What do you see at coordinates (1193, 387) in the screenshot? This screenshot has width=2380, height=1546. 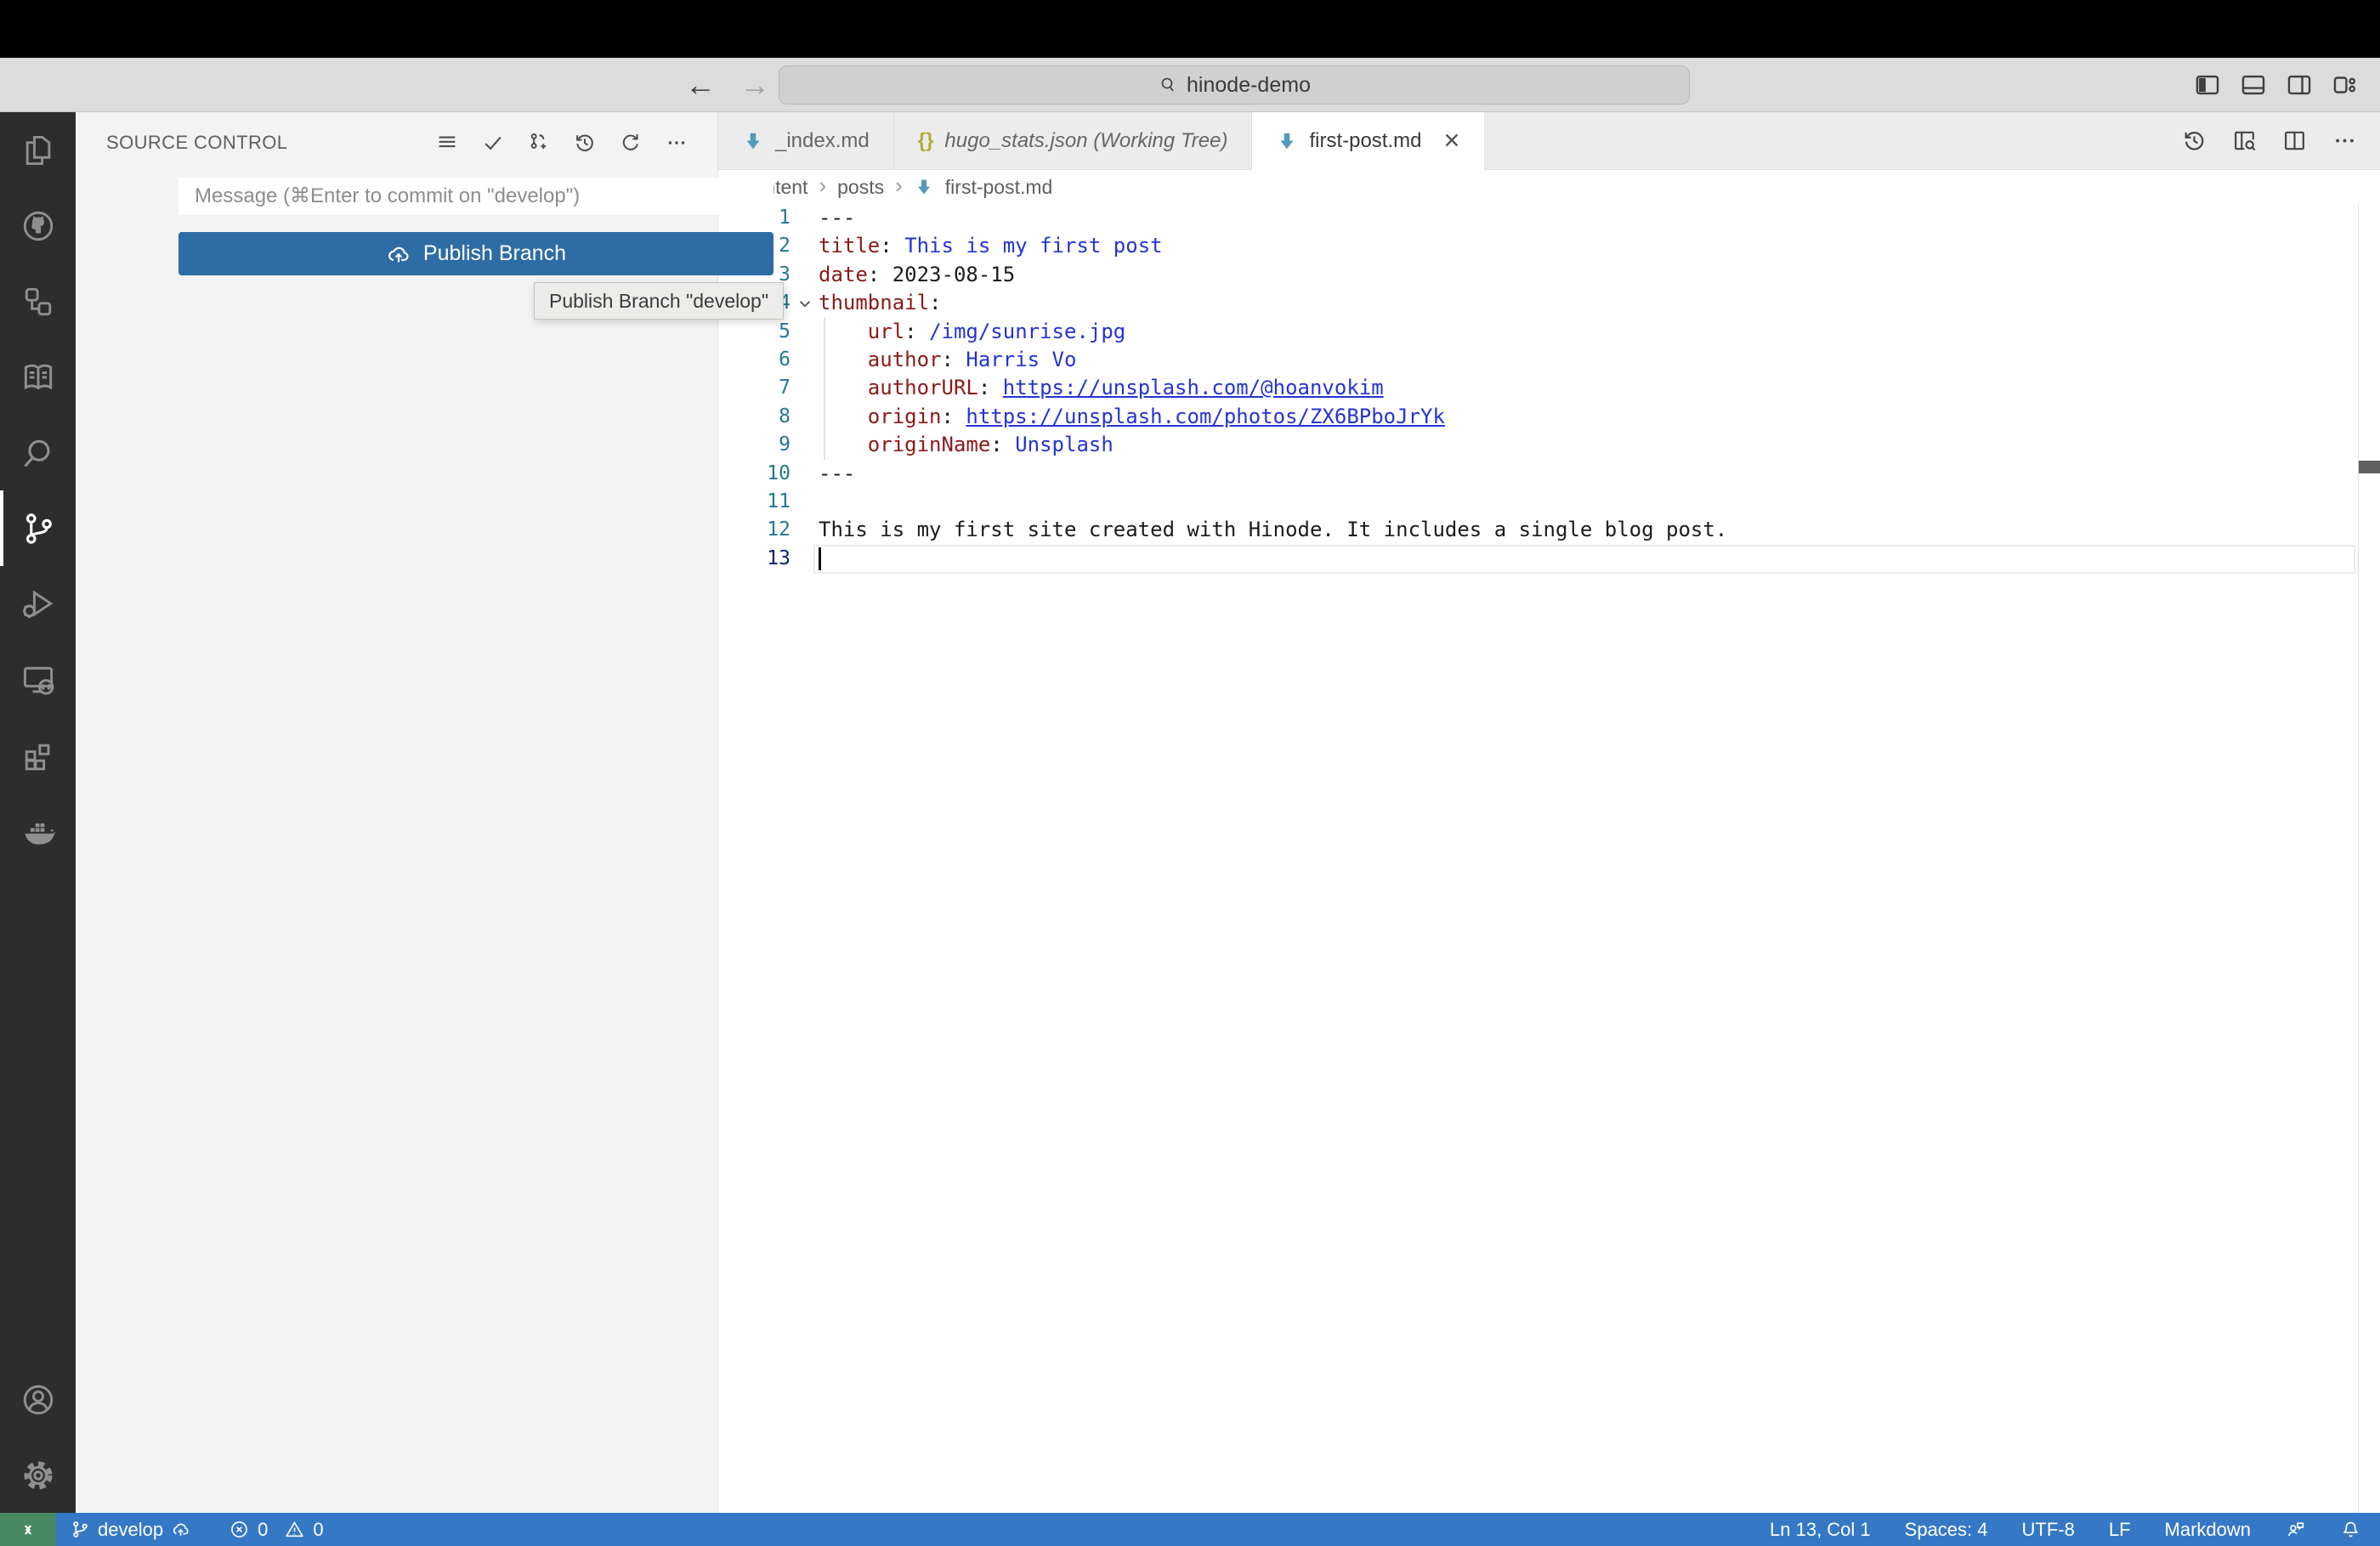 I see `hyperlink: https://unsplash.com/@hoanvokim` at bounding box center [1193, 387].